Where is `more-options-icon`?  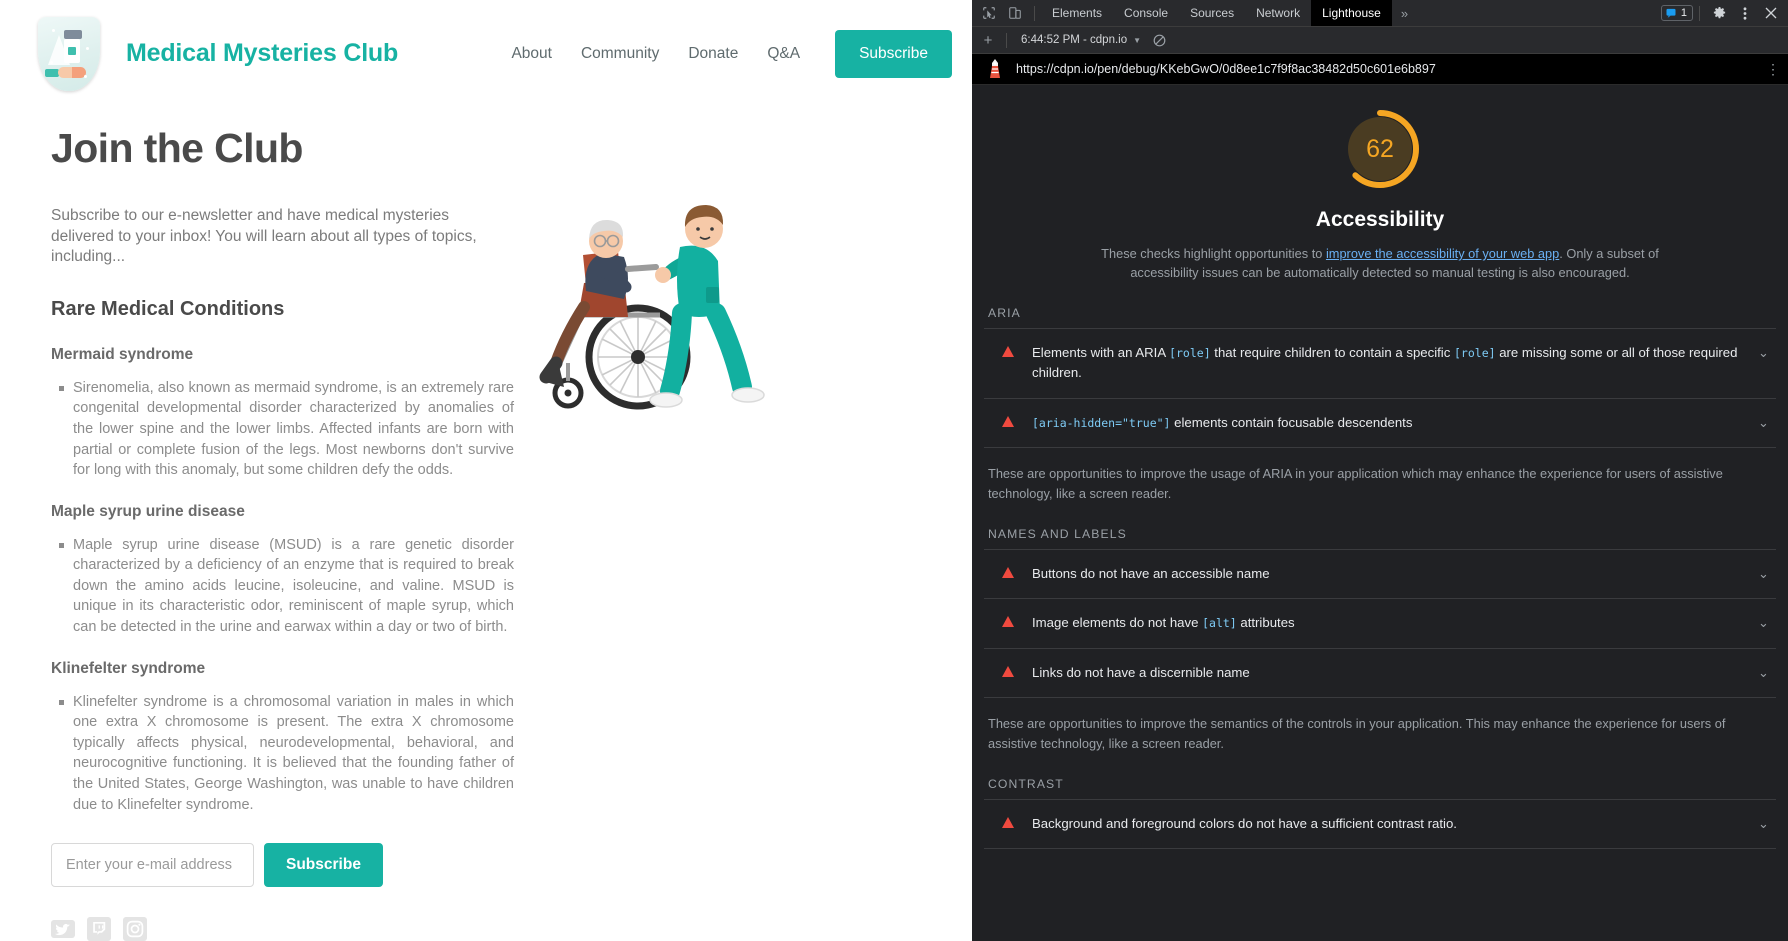
more-options-icon is located at coordinates (1745, 13).